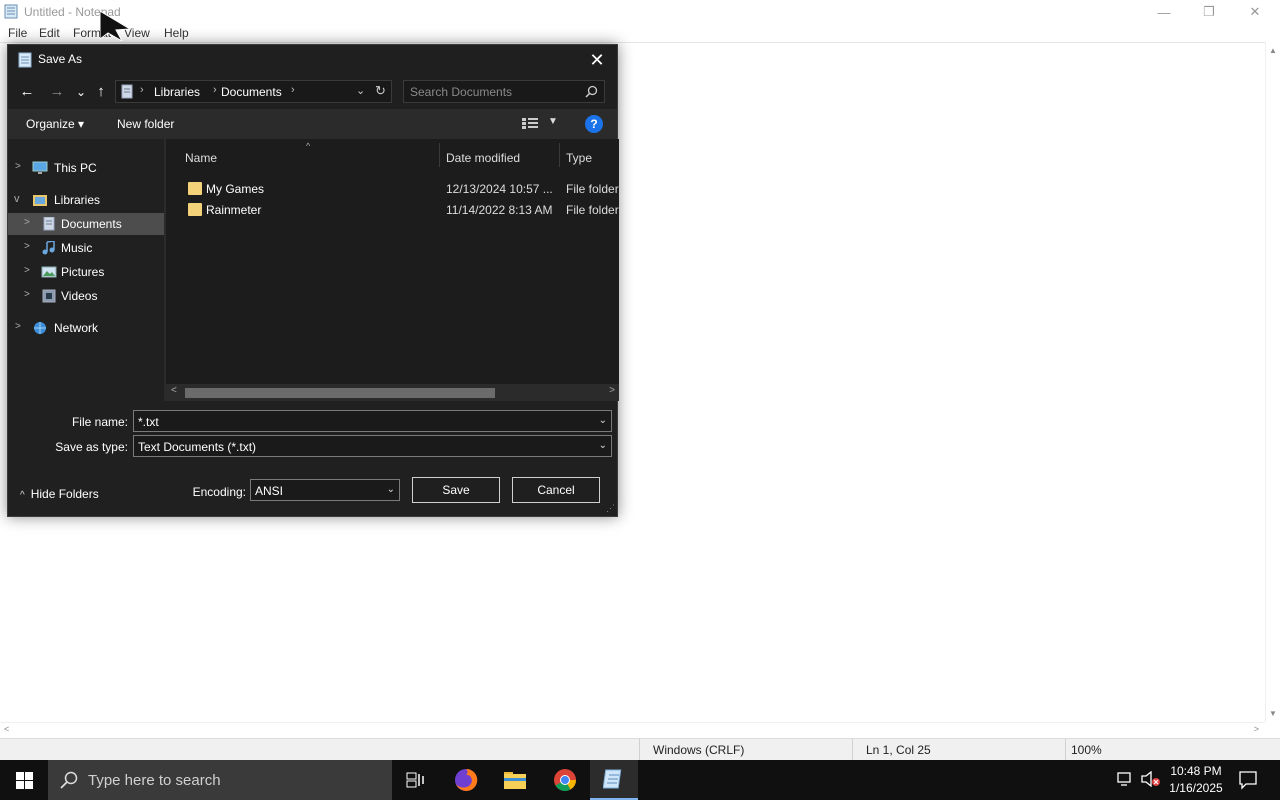  I want to click on dialog-title: Save As, so click(60, 59).